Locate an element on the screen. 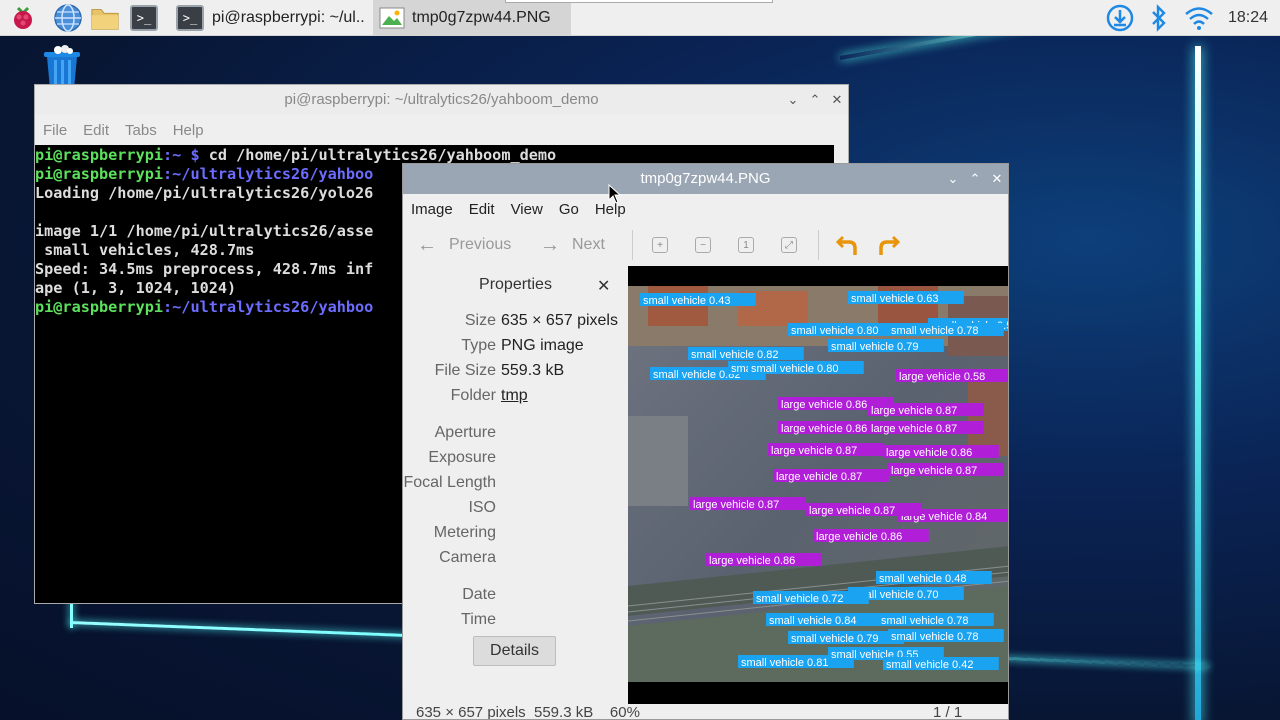  menu-help: Help is located at coordinates (188, 130).